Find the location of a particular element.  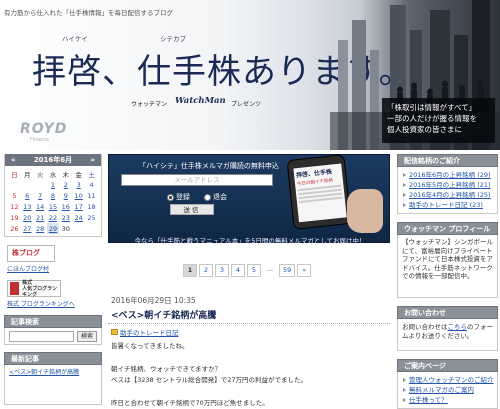

calendar-day-link: 22 is located at coordinates (53, 217).